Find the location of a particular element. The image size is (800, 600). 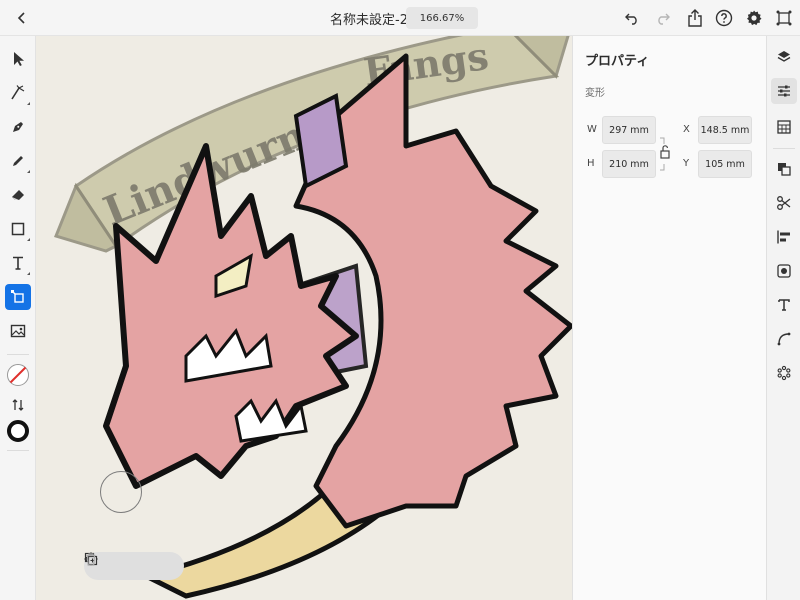

duplicate-button is located at coordinates (114, 564).